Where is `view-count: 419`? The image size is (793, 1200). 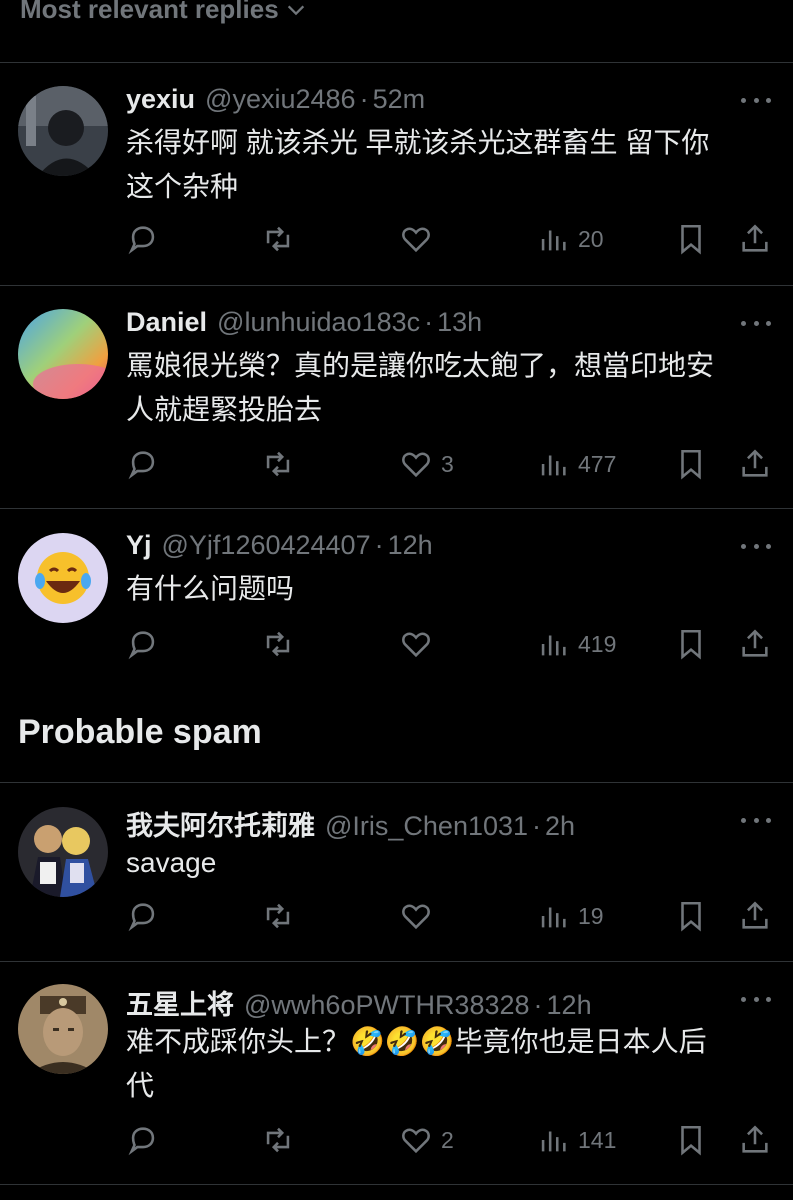 view-count: 419 is located at coordinates (597, 643).